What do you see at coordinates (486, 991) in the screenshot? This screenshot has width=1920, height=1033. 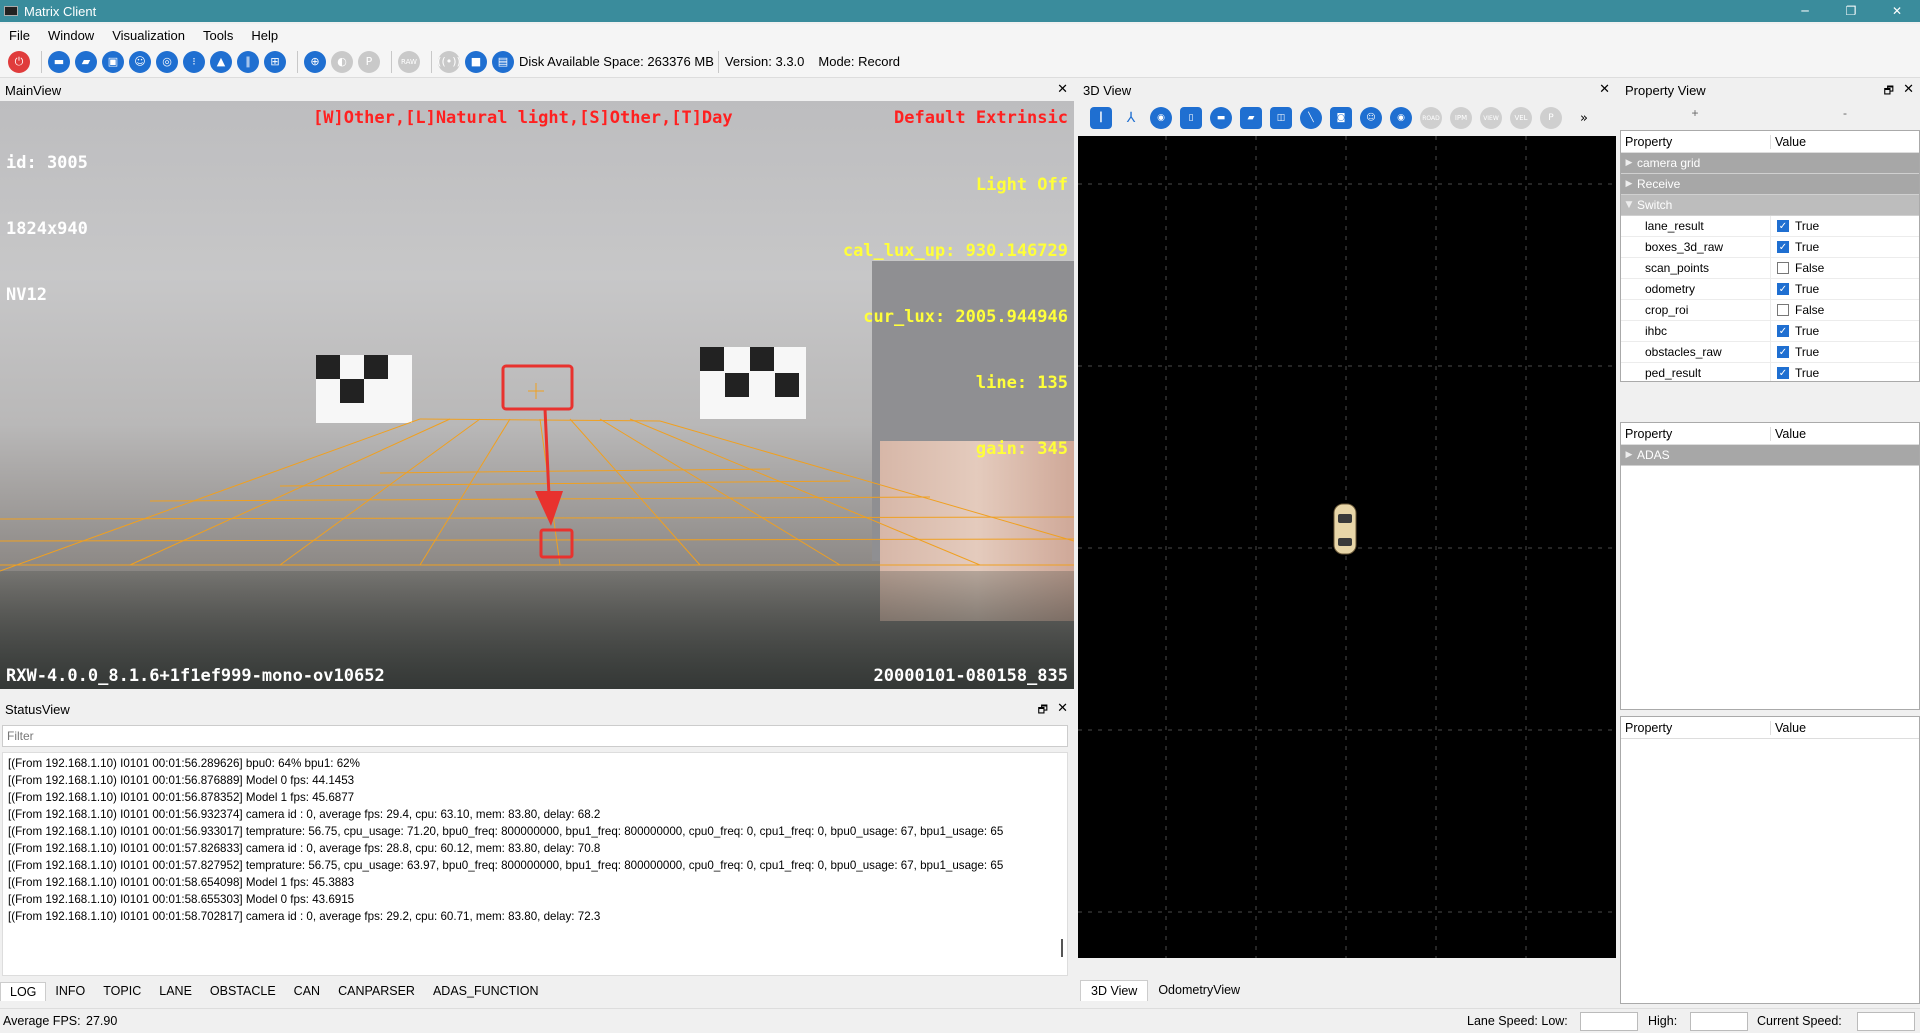 I see `tab-adas-function: ADAS_FUNCTION` at bounding box center [486, 991].